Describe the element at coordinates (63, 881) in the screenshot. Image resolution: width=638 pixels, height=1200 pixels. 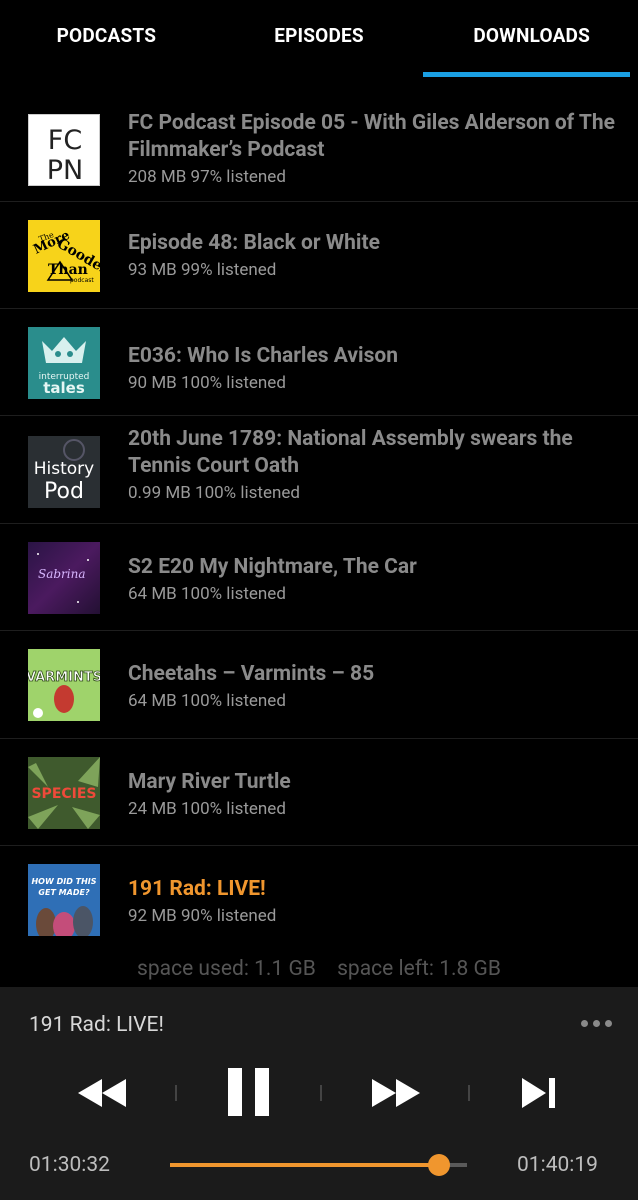
I see `svg-text: HOW DID THIS` at that location.